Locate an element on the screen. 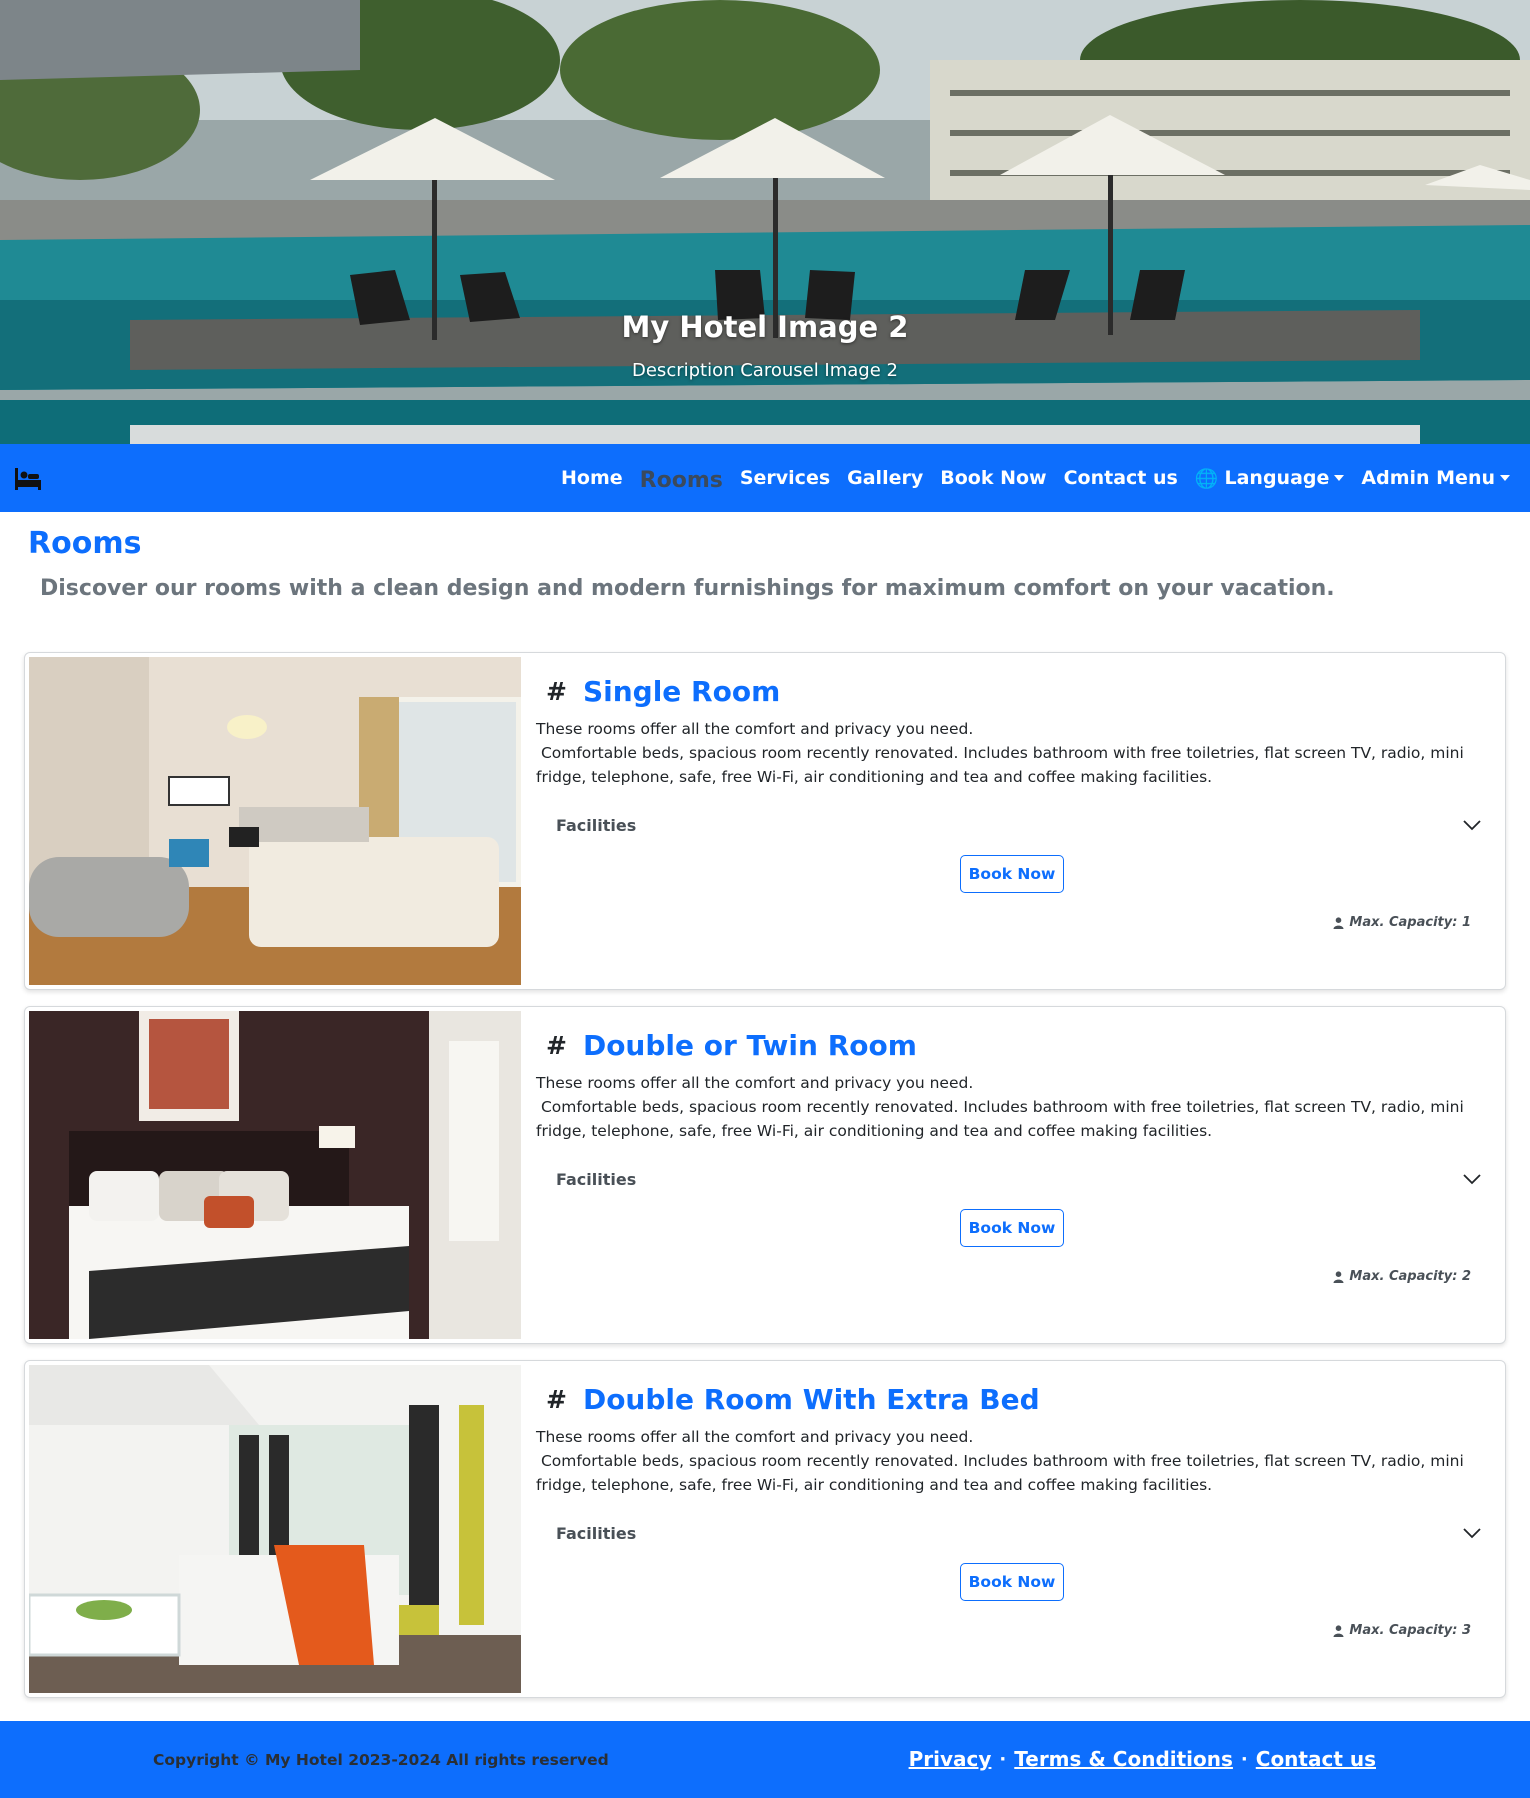 This screenshot has width=1530, height=1798. room-image-double-twin is located at coordinates (275, 1175).